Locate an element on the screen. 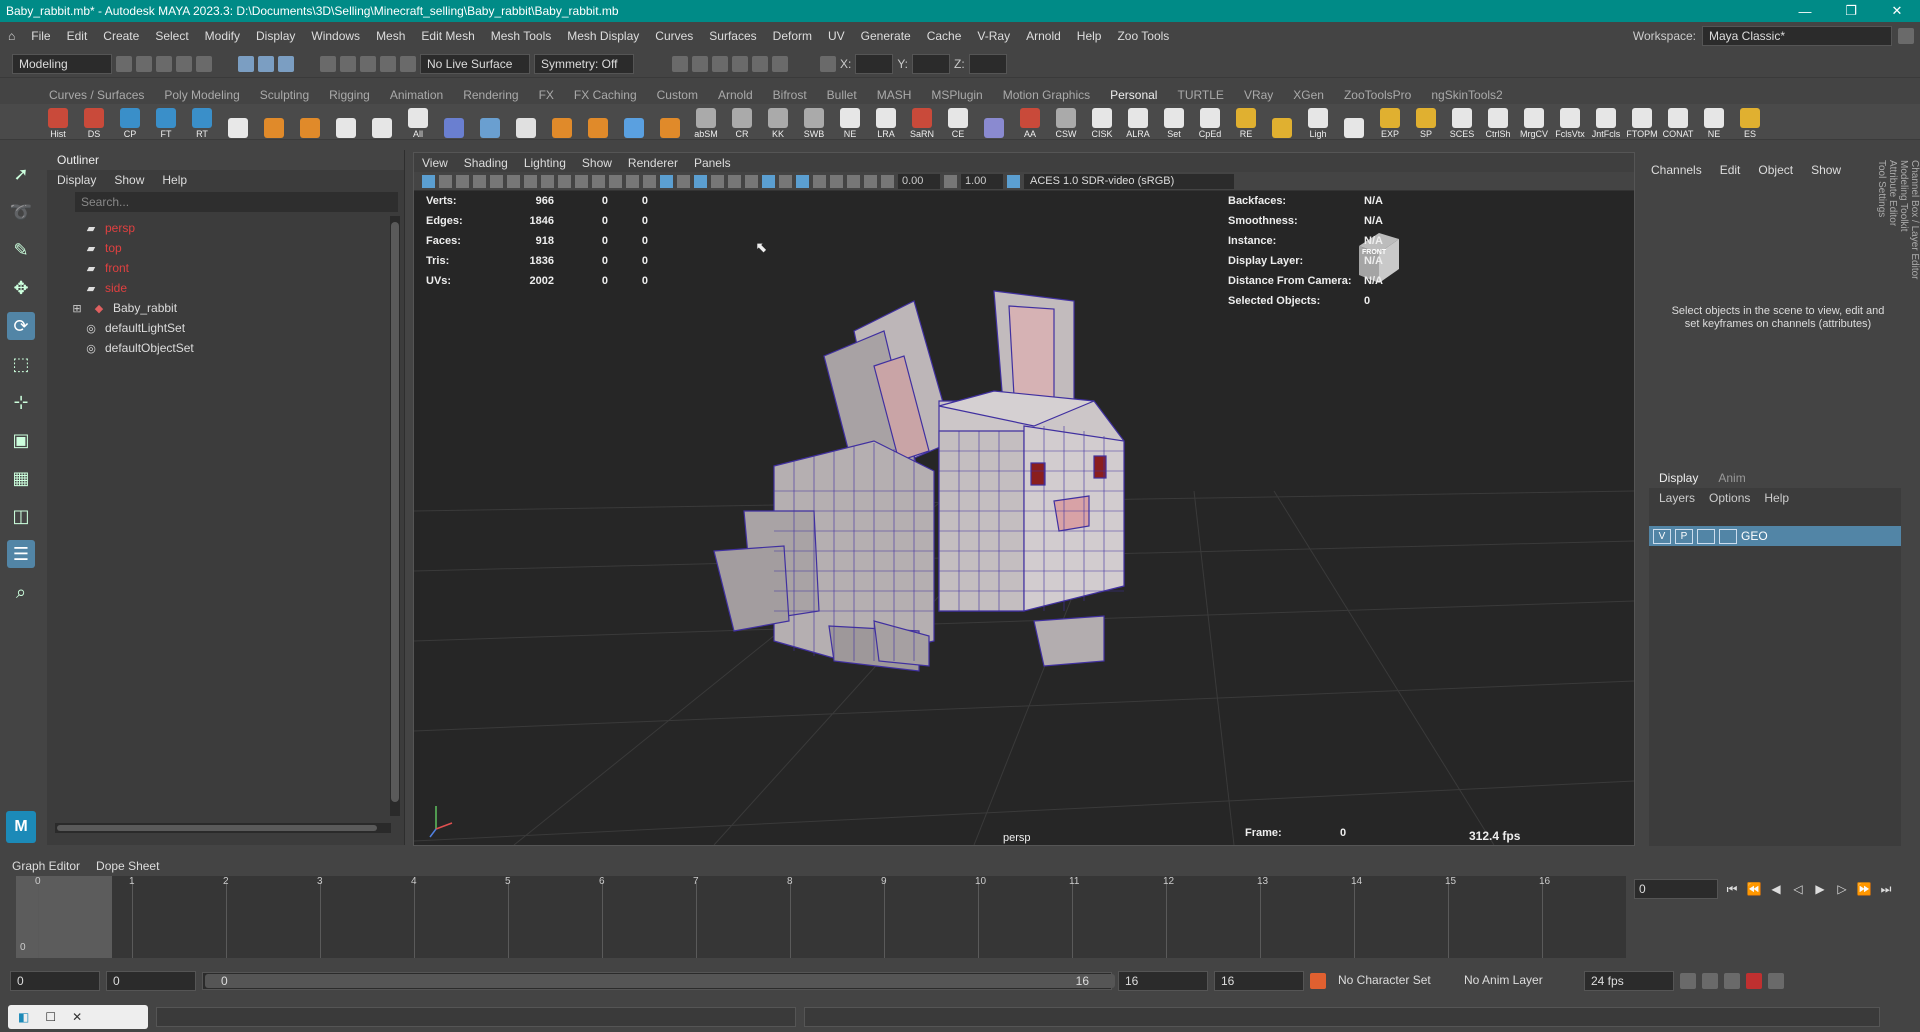 This screenshot has width=1920, height=1032. close-button: ✕ is located at coordinates (1897, 11).